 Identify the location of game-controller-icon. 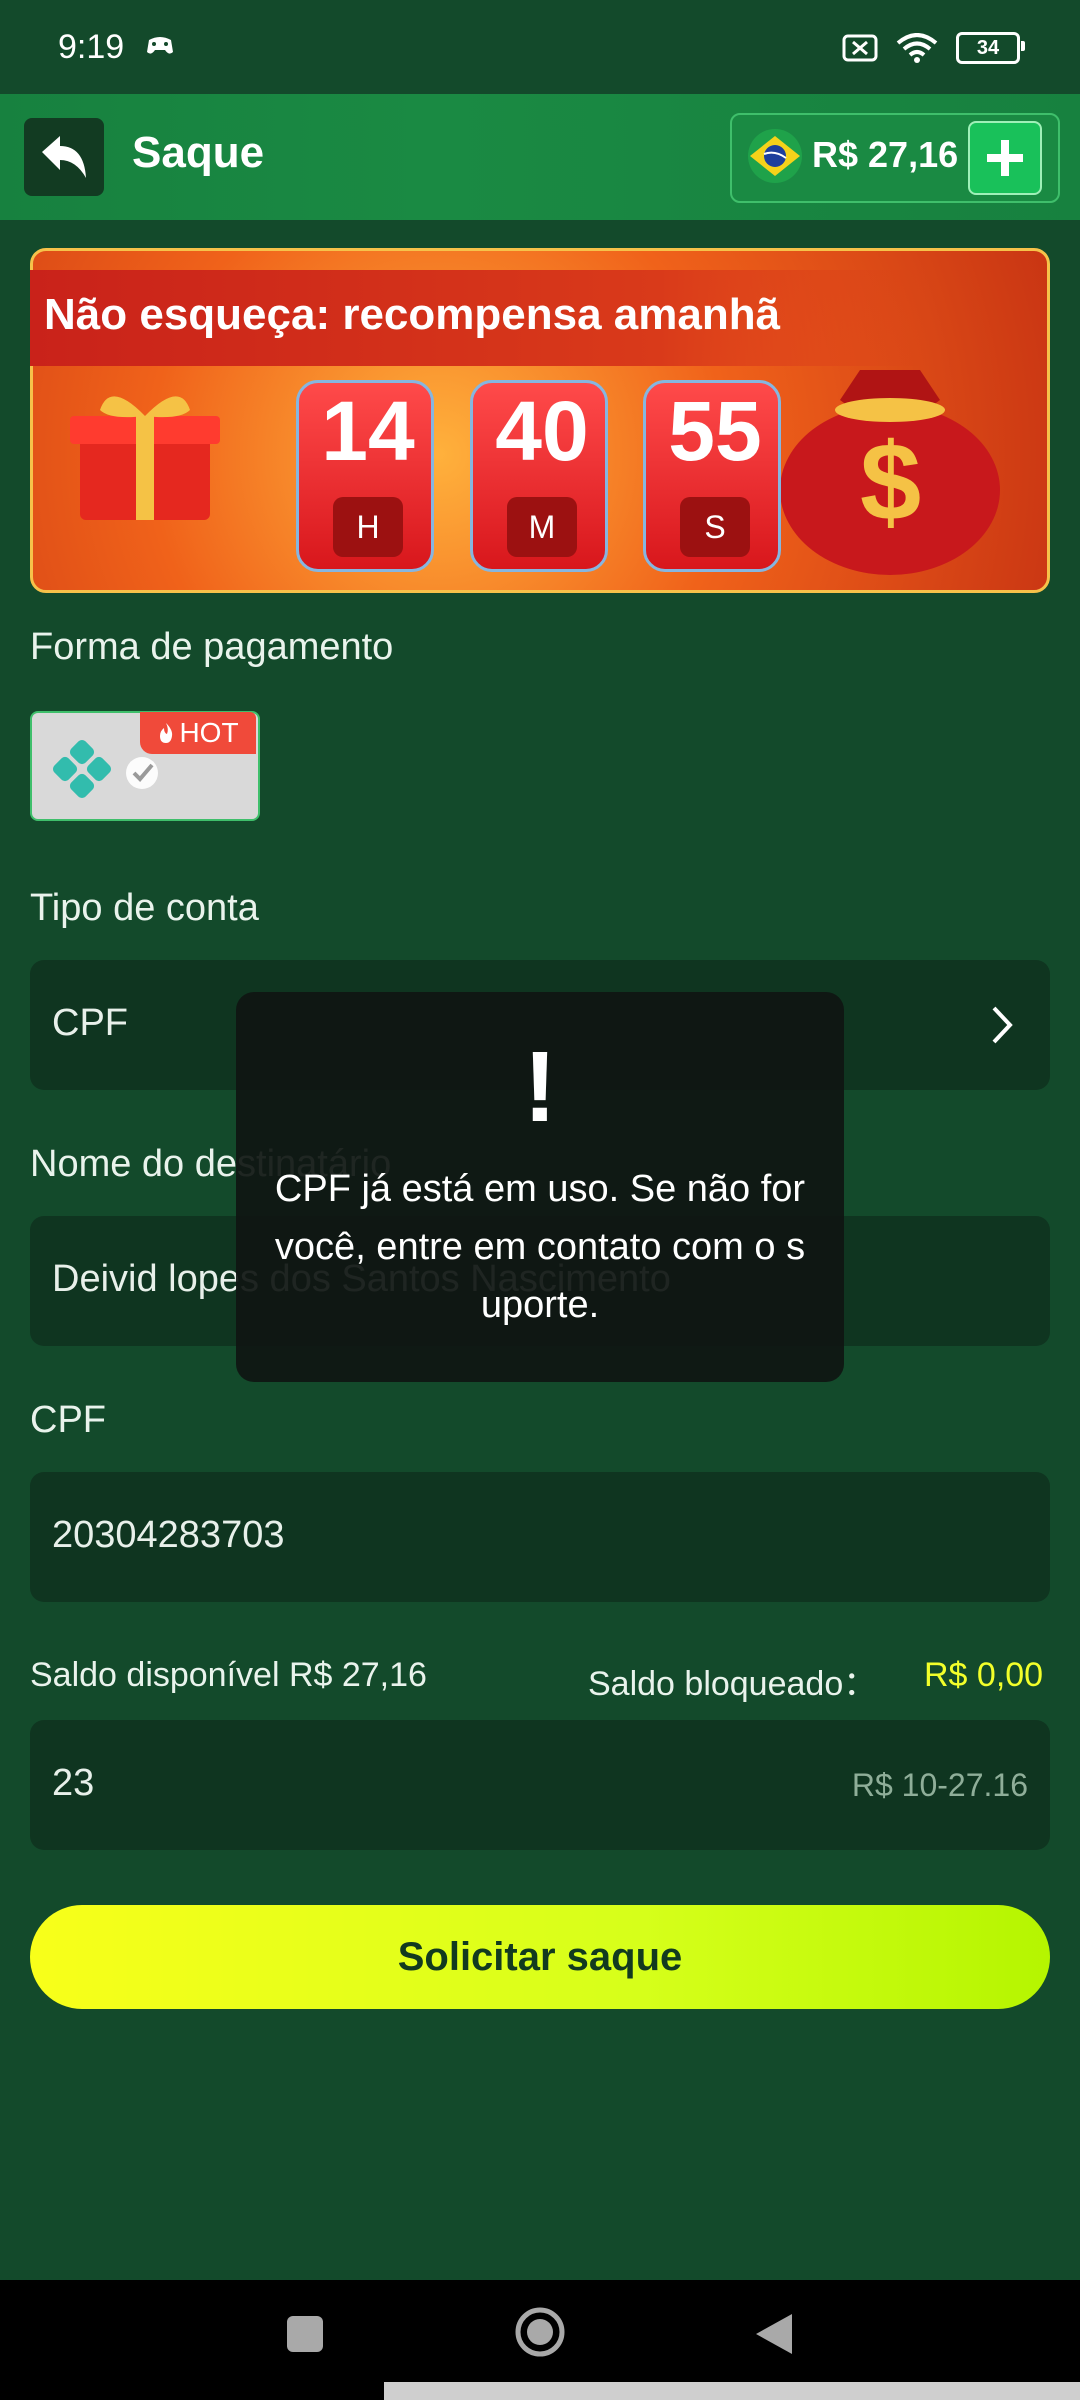
(160, 45).